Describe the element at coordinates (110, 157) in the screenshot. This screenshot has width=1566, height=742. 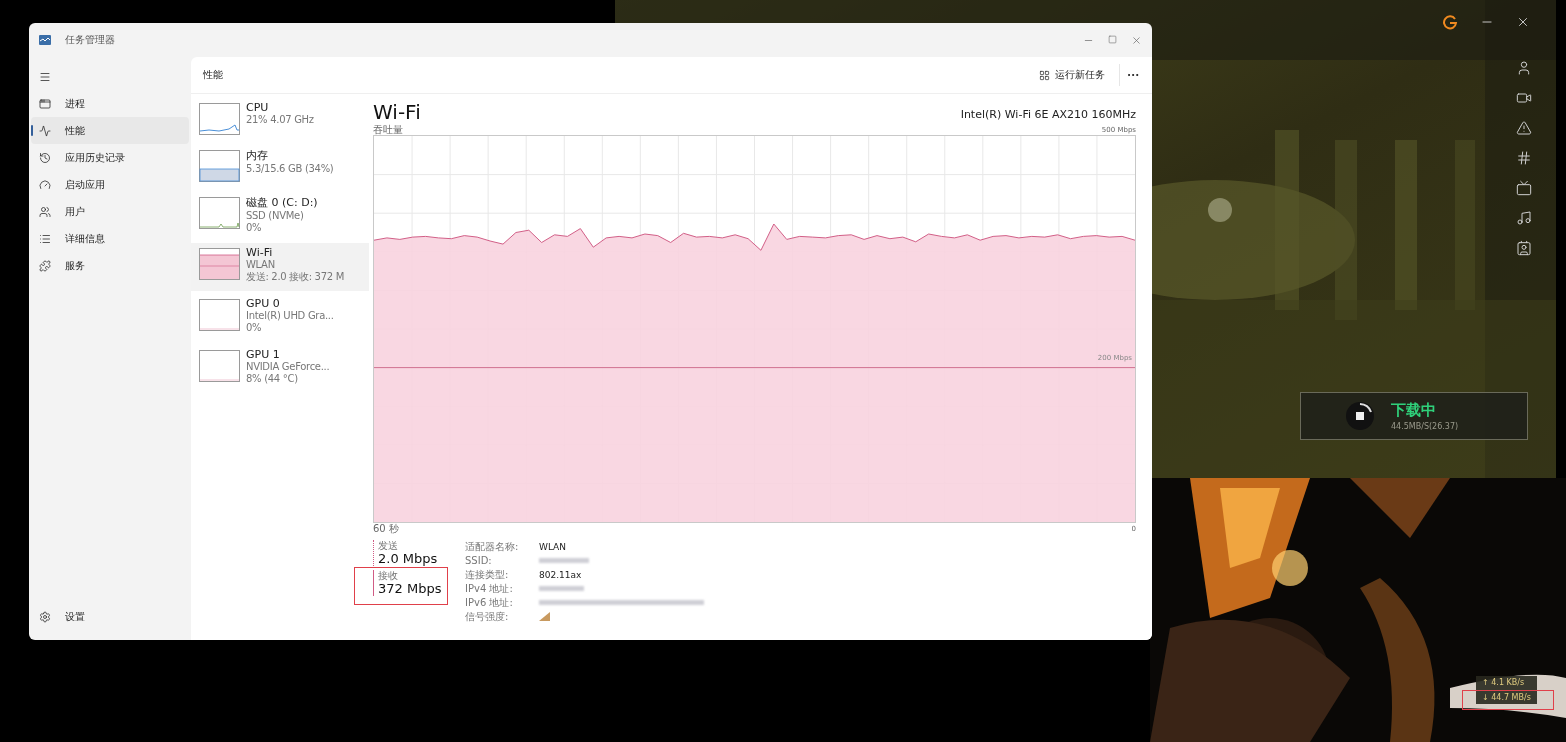
I see `nav-item: 应用历史记录` at that location.